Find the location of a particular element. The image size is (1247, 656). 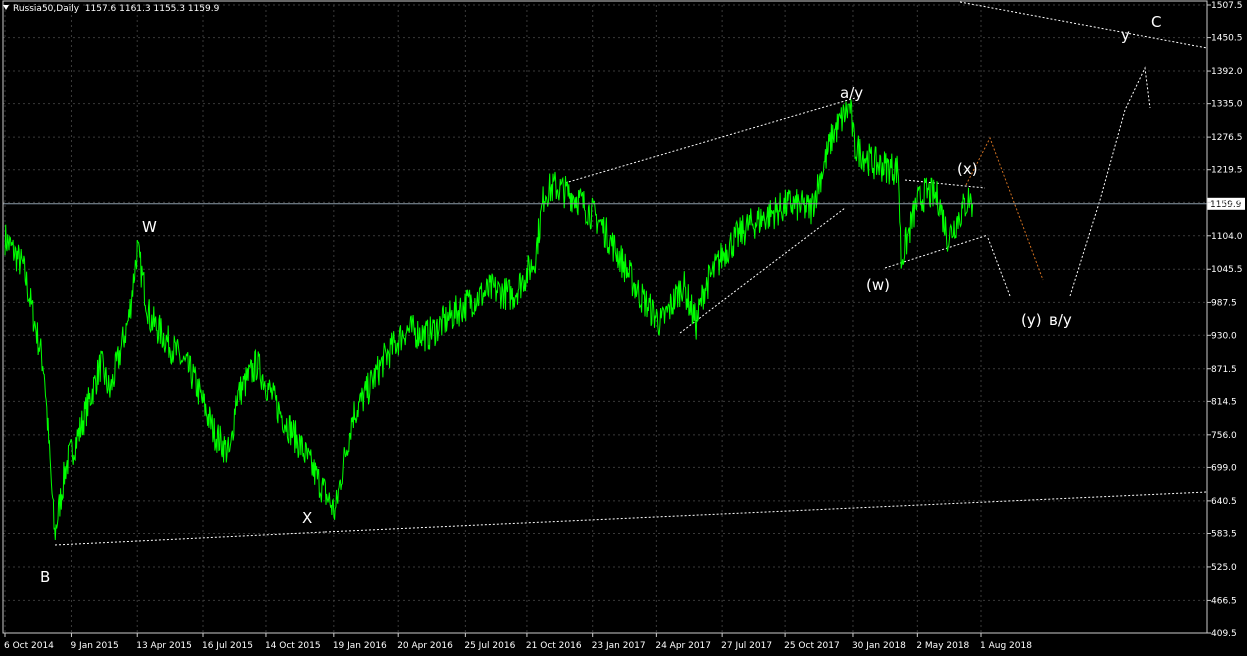

y-tick-label: 1450.5 is located at coordinates (1227, 39).